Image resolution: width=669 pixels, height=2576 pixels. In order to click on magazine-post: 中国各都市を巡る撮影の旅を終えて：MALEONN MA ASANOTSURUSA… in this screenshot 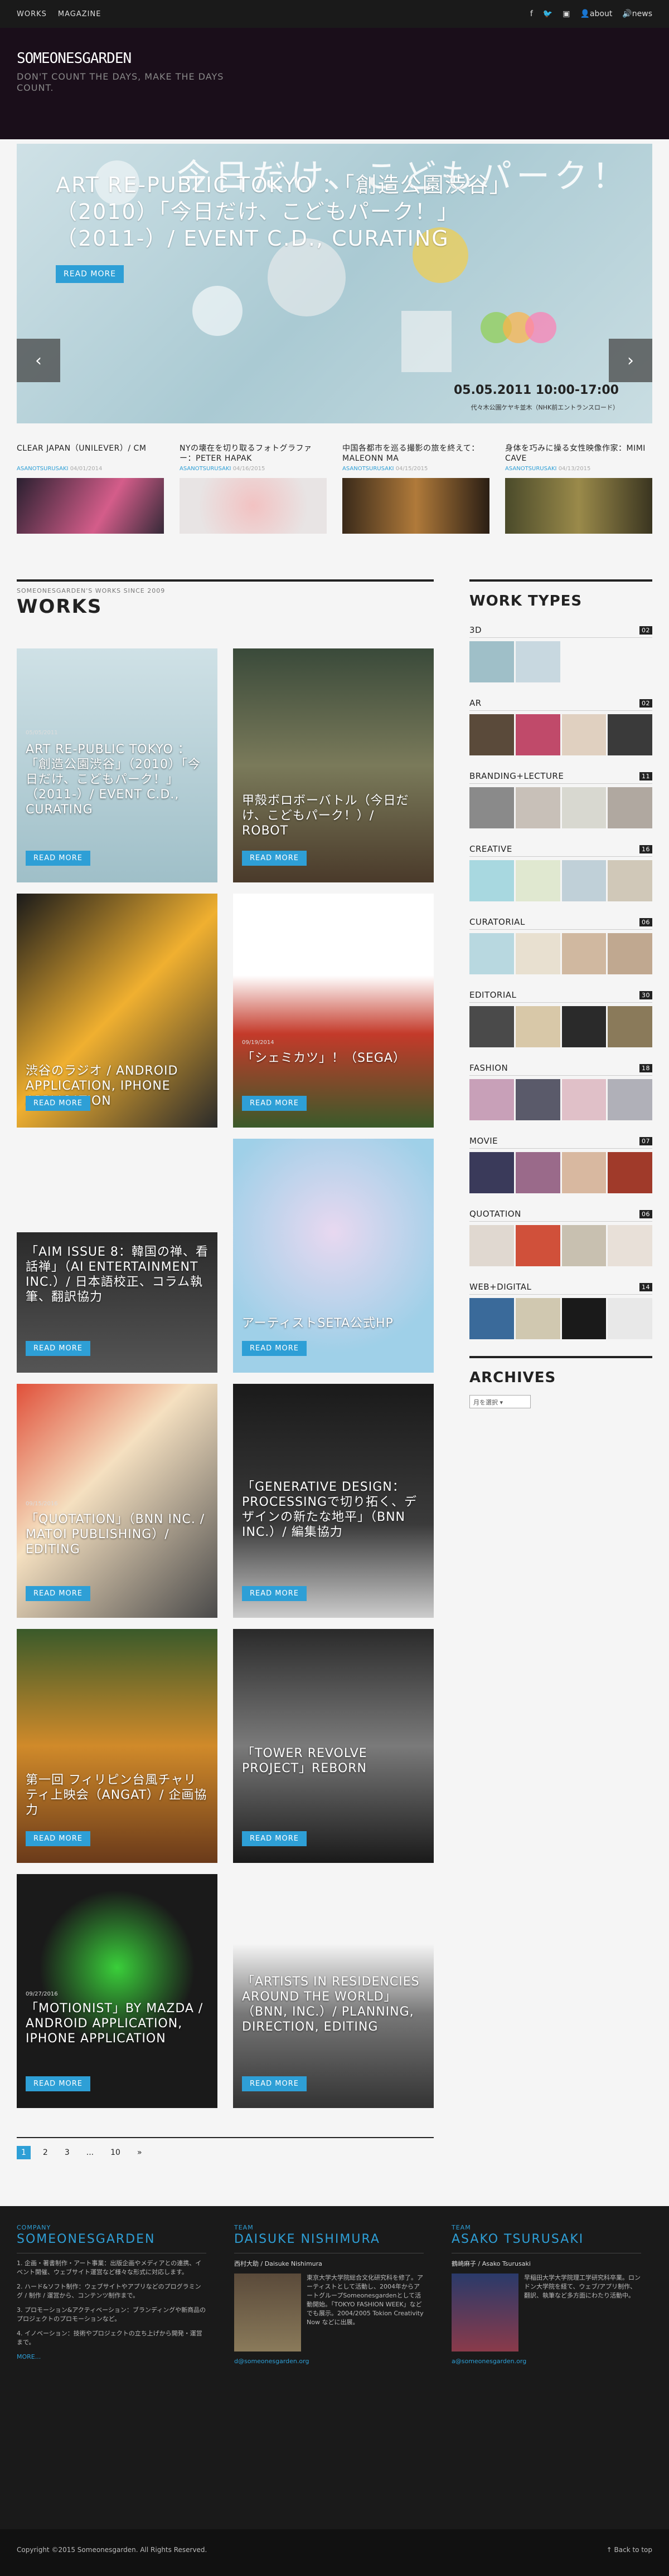, I will do `click(415, 488)`.